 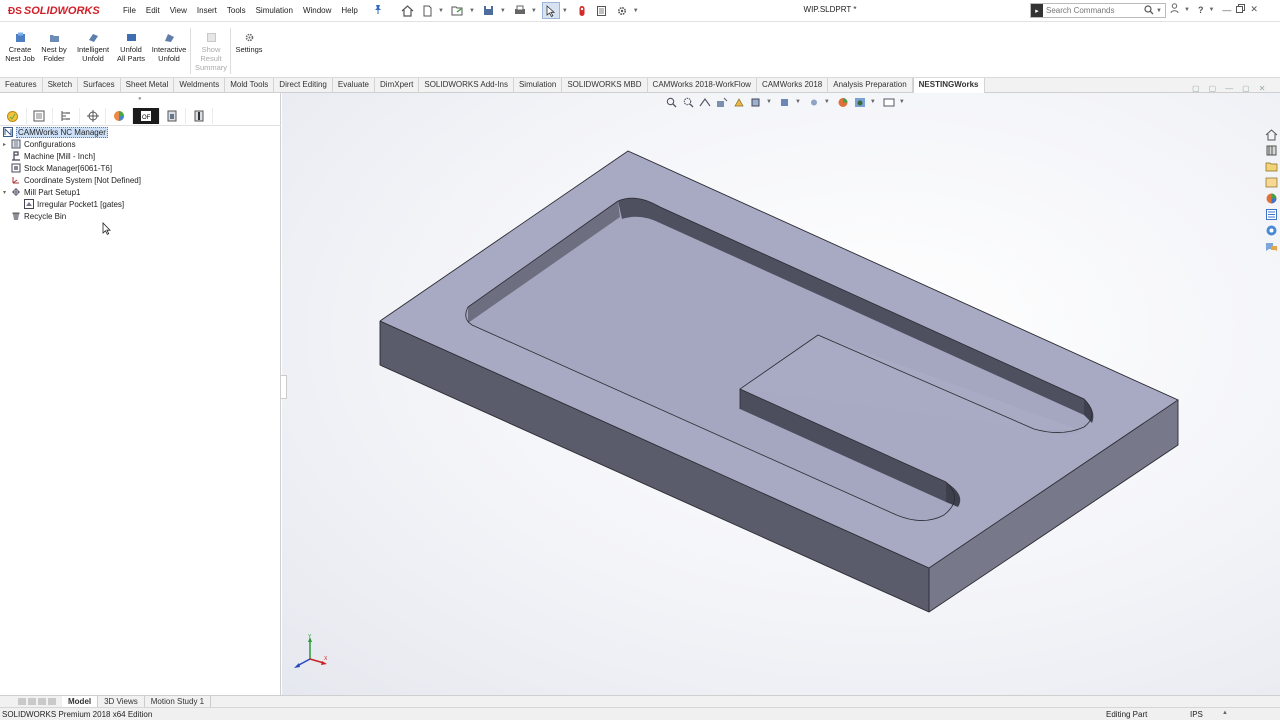 What do you see at coordinates (1037, 10) in the screenshot?
I see `command-search-icon: ▸` at bounding box center [1037, 10].